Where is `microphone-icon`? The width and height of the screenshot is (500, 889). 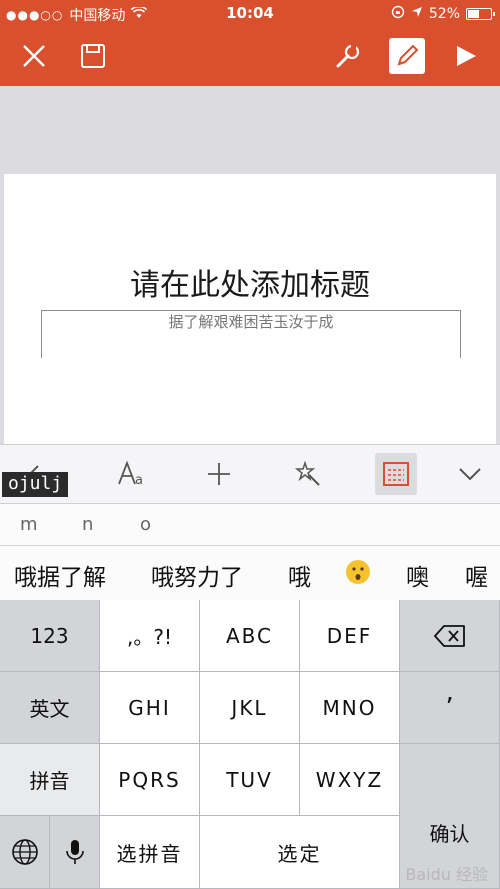 microphone-icon is located at coordinates (75, 852).